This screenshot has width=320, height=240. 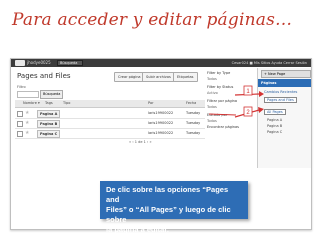 I want to click on filter-type-label: Filter by Type, so click(x=219, y=73).